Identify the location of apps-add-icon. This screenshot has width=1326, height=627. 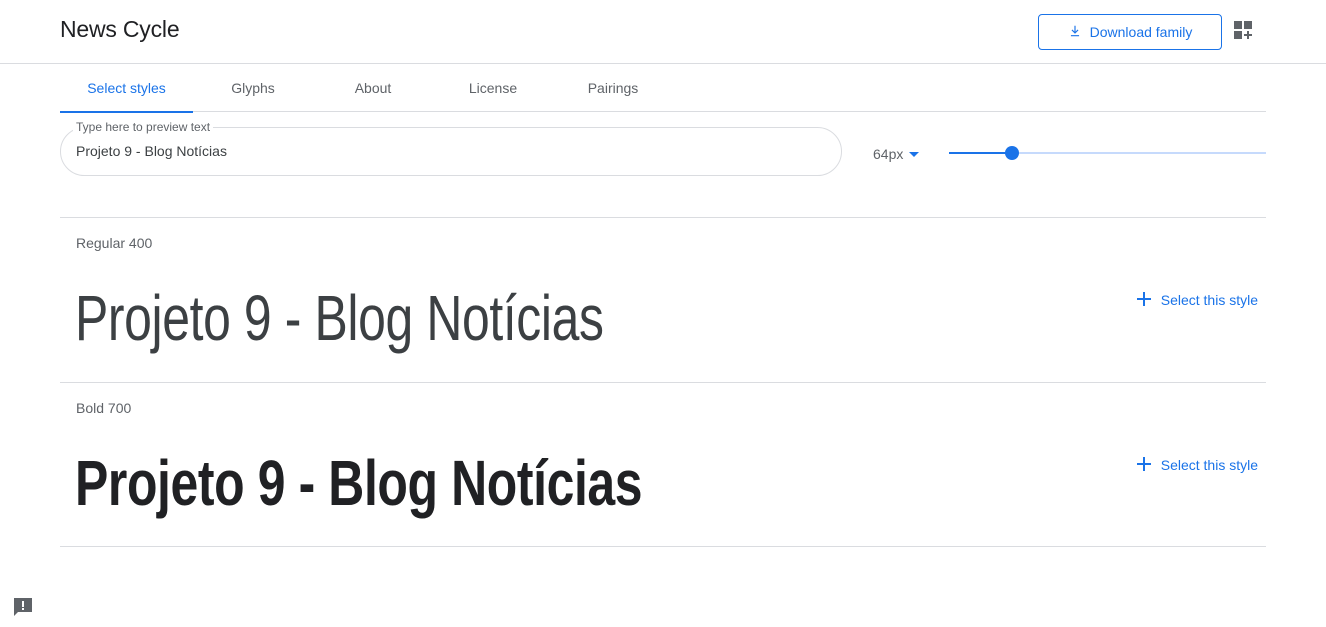
(1244, 31).